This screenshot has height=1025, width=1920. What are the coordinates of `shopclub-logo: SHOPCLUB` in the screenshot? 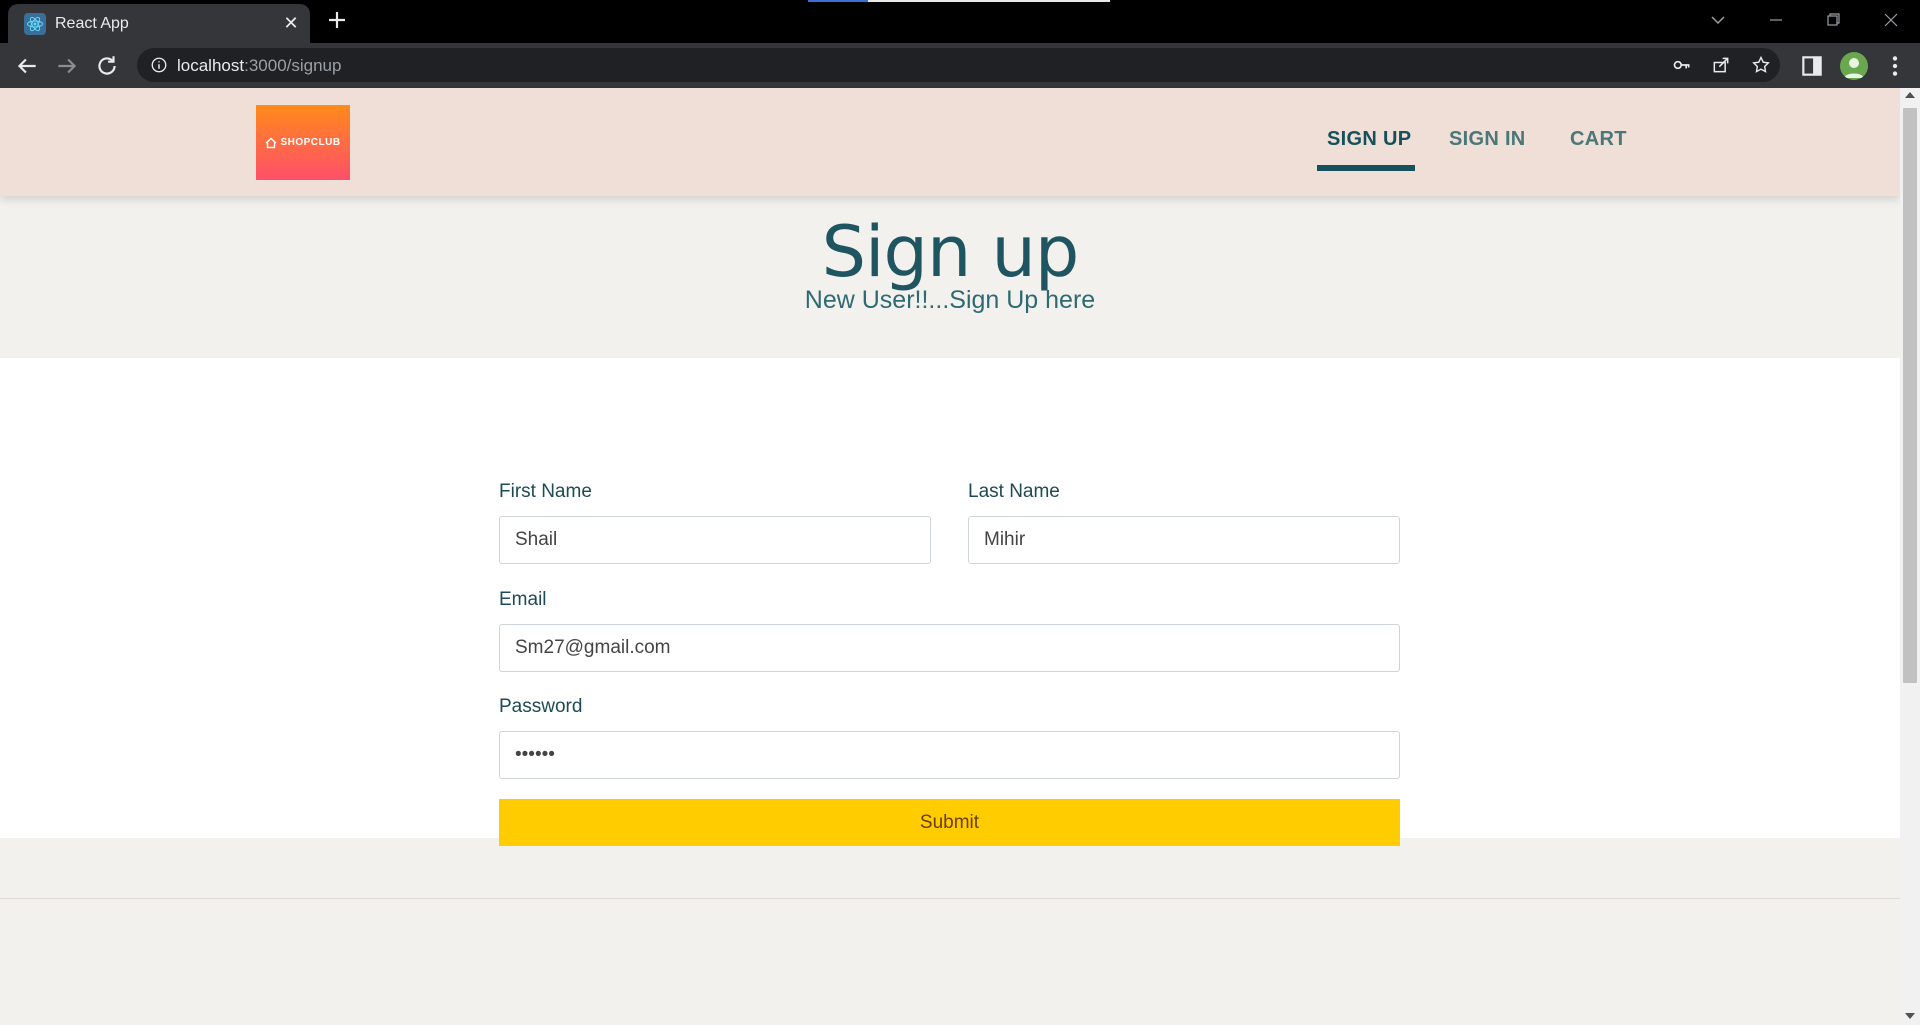 It's located at (303, 142).